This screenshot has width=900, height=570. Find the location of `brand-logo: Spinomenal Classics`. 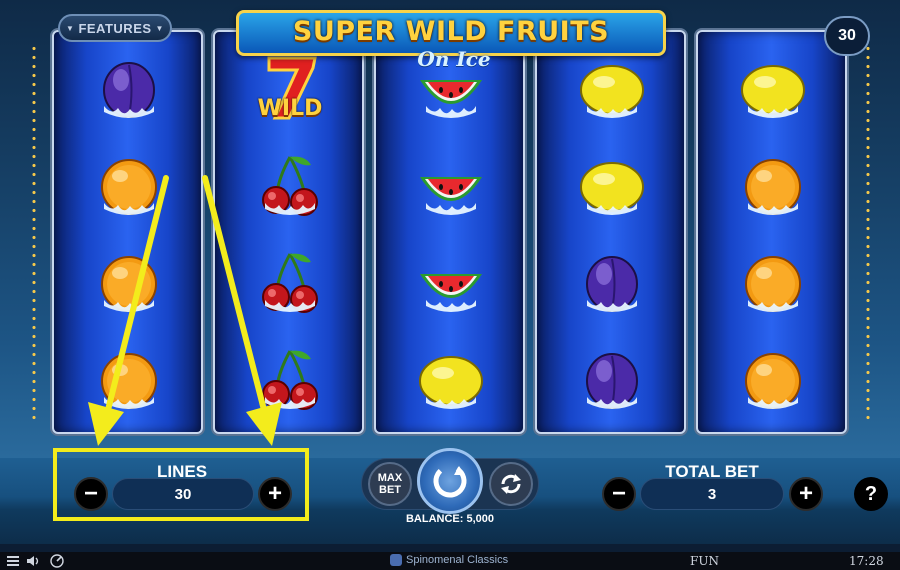

brand-logo: Spinomenal Classics is located at coordinates (449, 560).